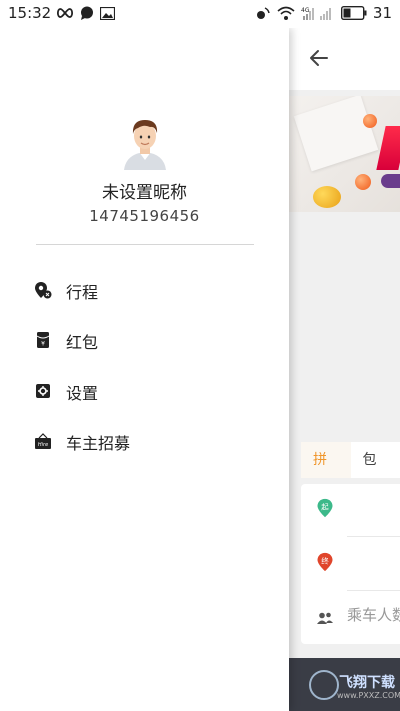 The width and height of the screenshot is (400, 711). Describe the element at coordinates (107, 13) in the screenshot. I see `image-icon` at that location.